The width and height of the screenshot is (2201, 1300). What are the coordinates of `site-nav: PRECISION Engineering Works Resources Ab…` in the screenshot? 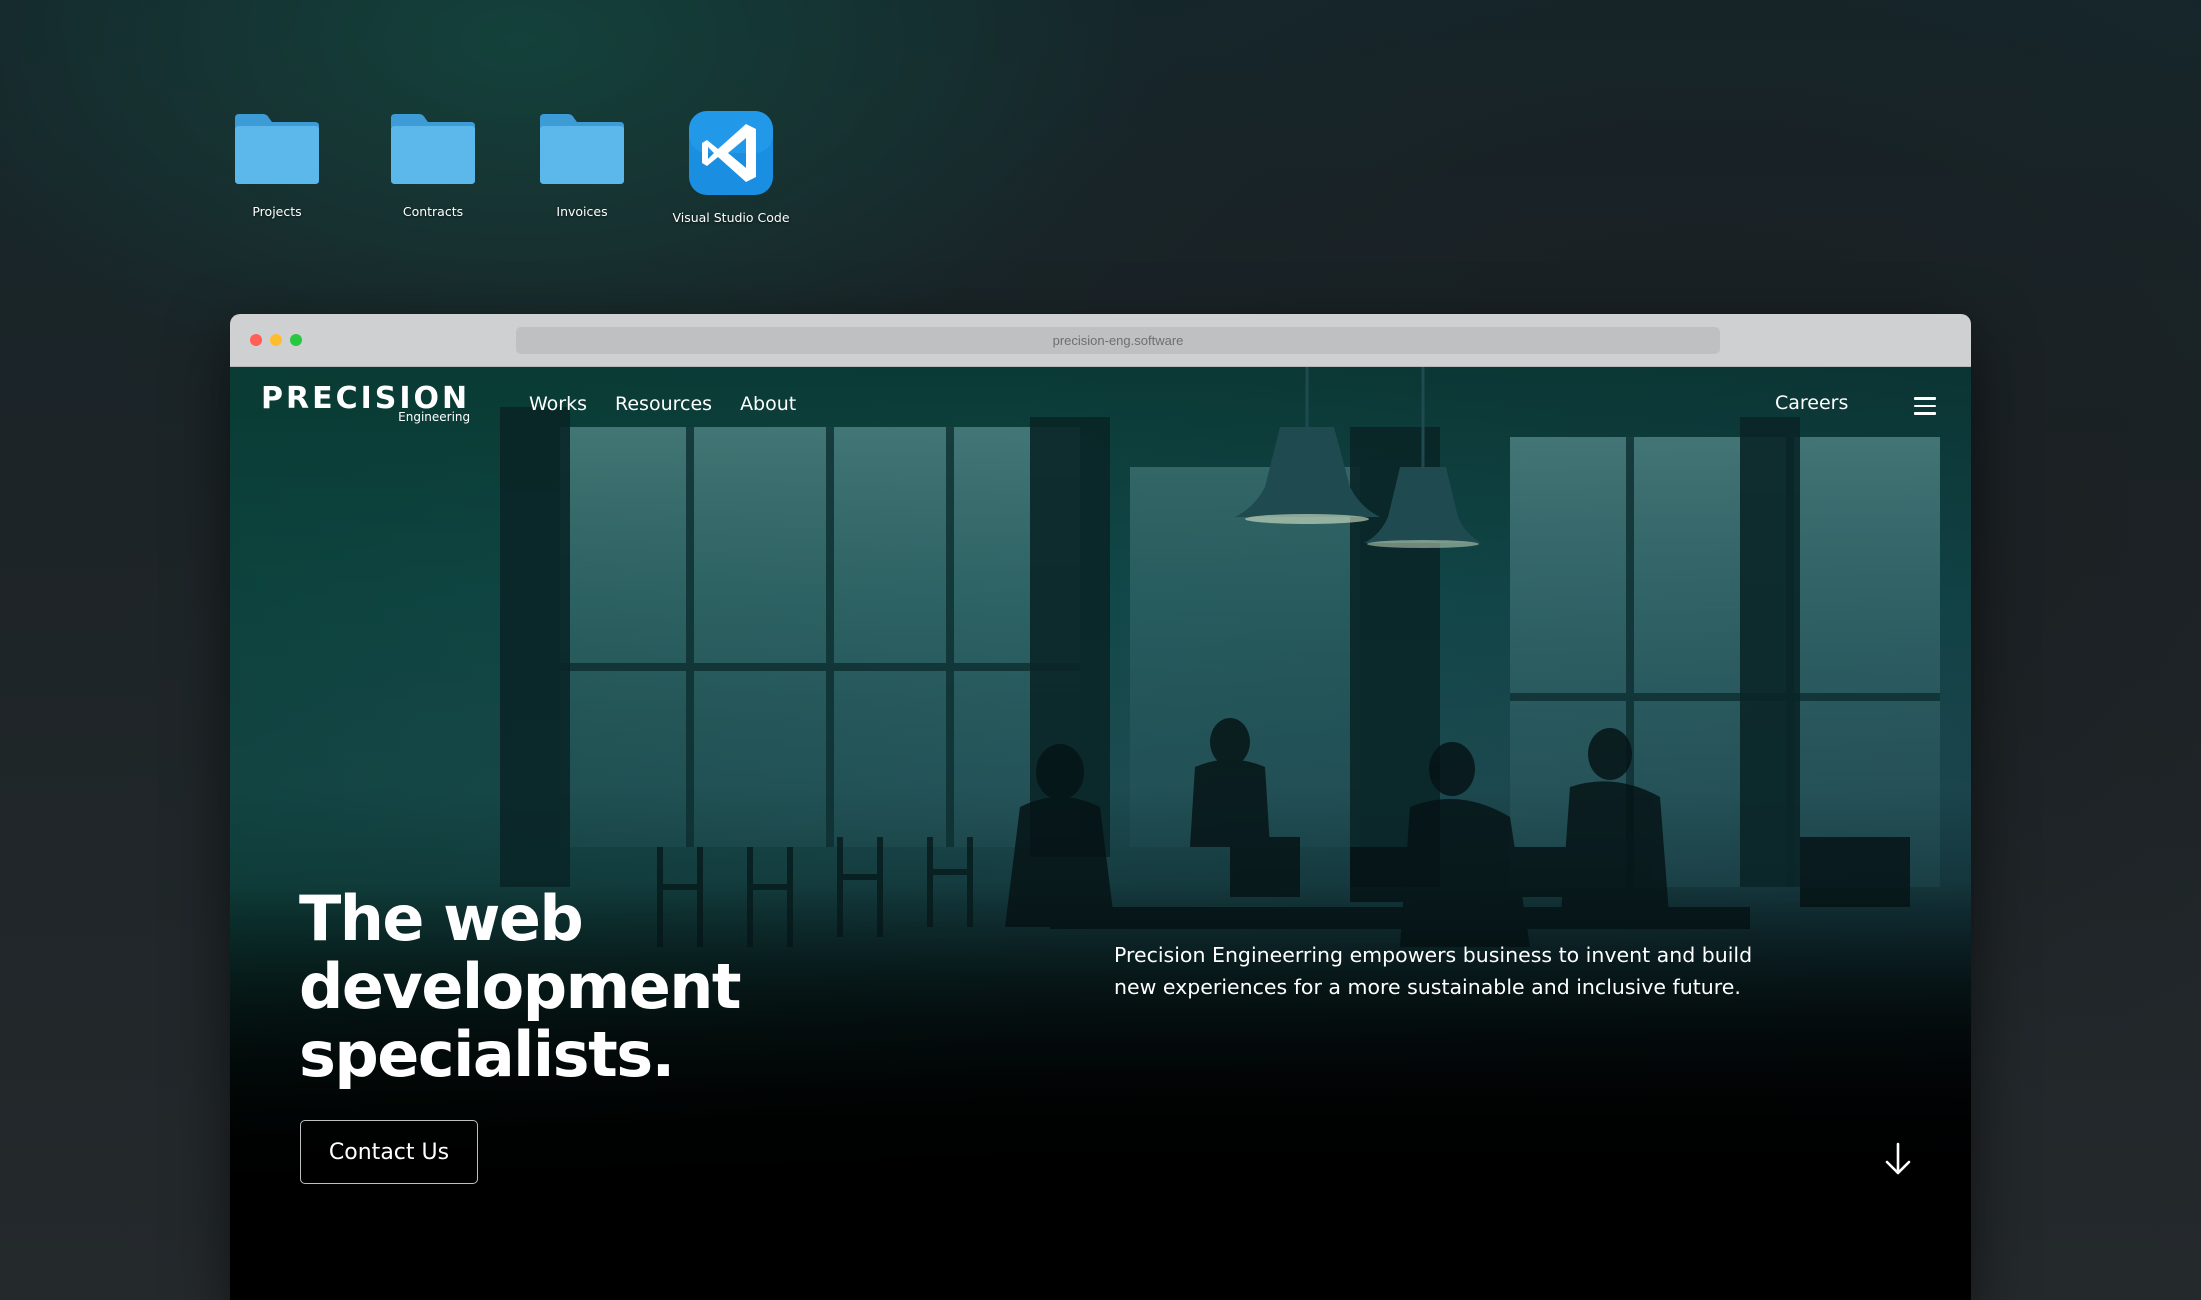 It's located at (1100, 407).